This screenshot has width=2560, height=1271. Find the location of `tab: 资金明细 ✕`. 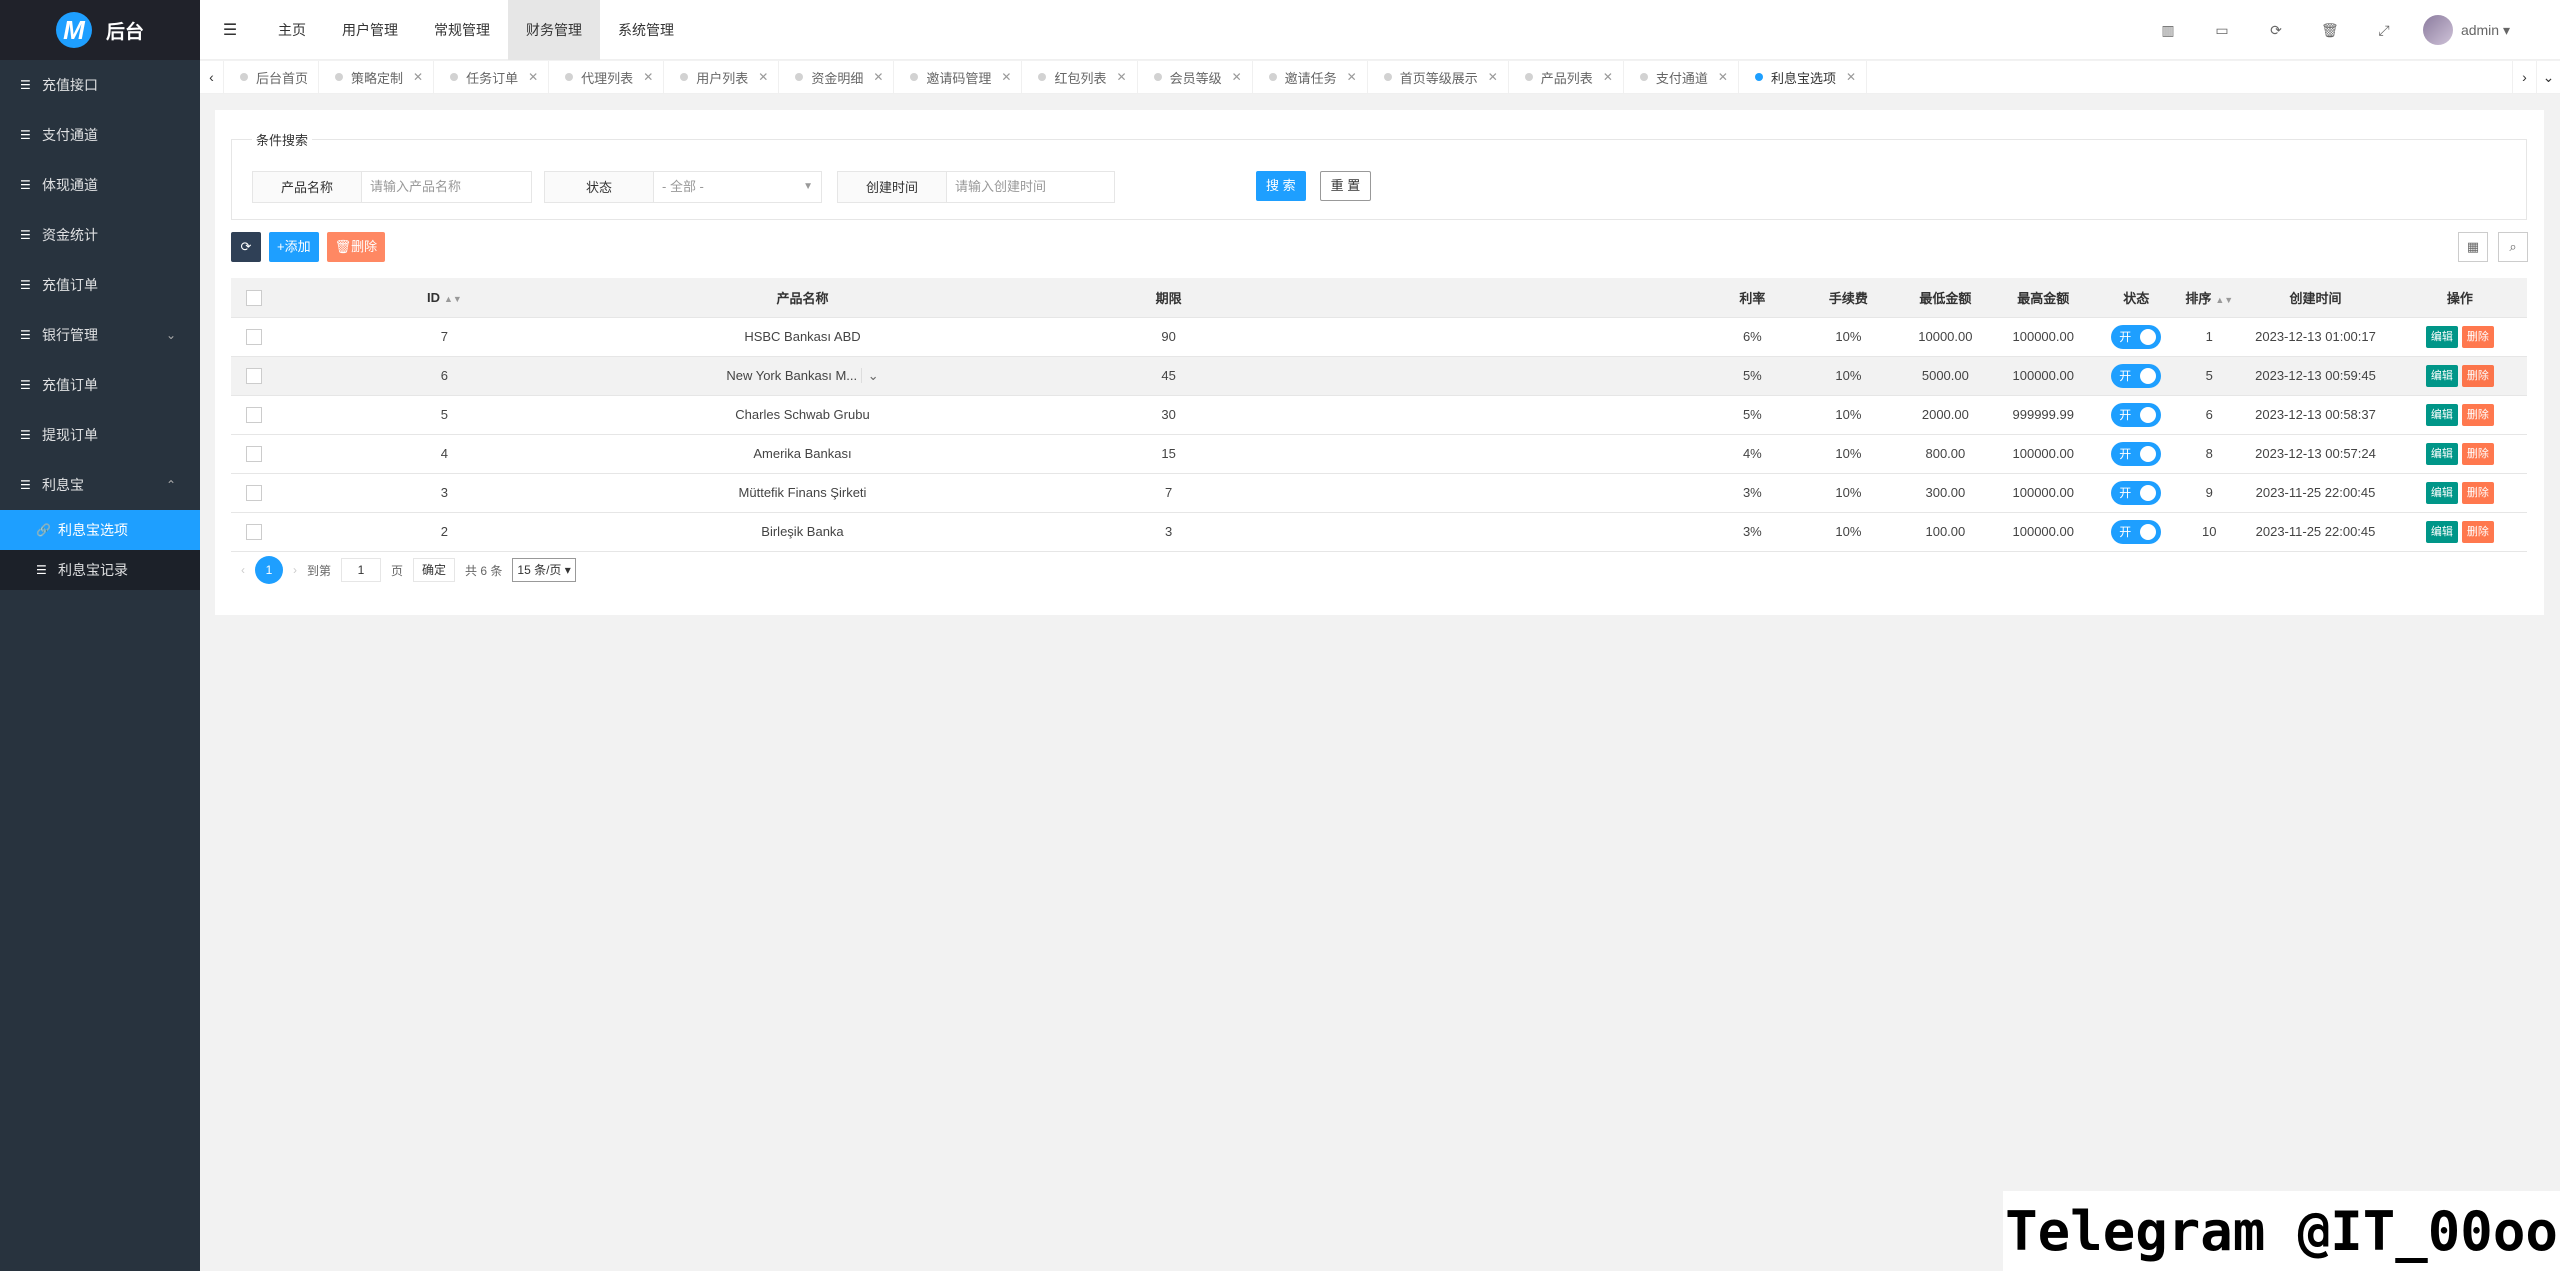

tab: 资金明细 ✕ is located at coordinates (837, 77).